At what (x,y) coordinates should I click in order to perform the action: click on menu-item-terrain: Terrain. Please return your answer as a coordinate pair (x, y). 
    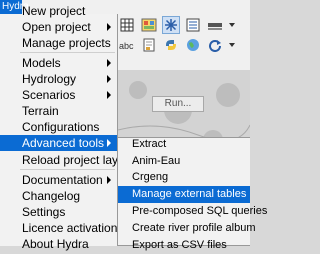
    Looking at the image, I should click on (58, 111).